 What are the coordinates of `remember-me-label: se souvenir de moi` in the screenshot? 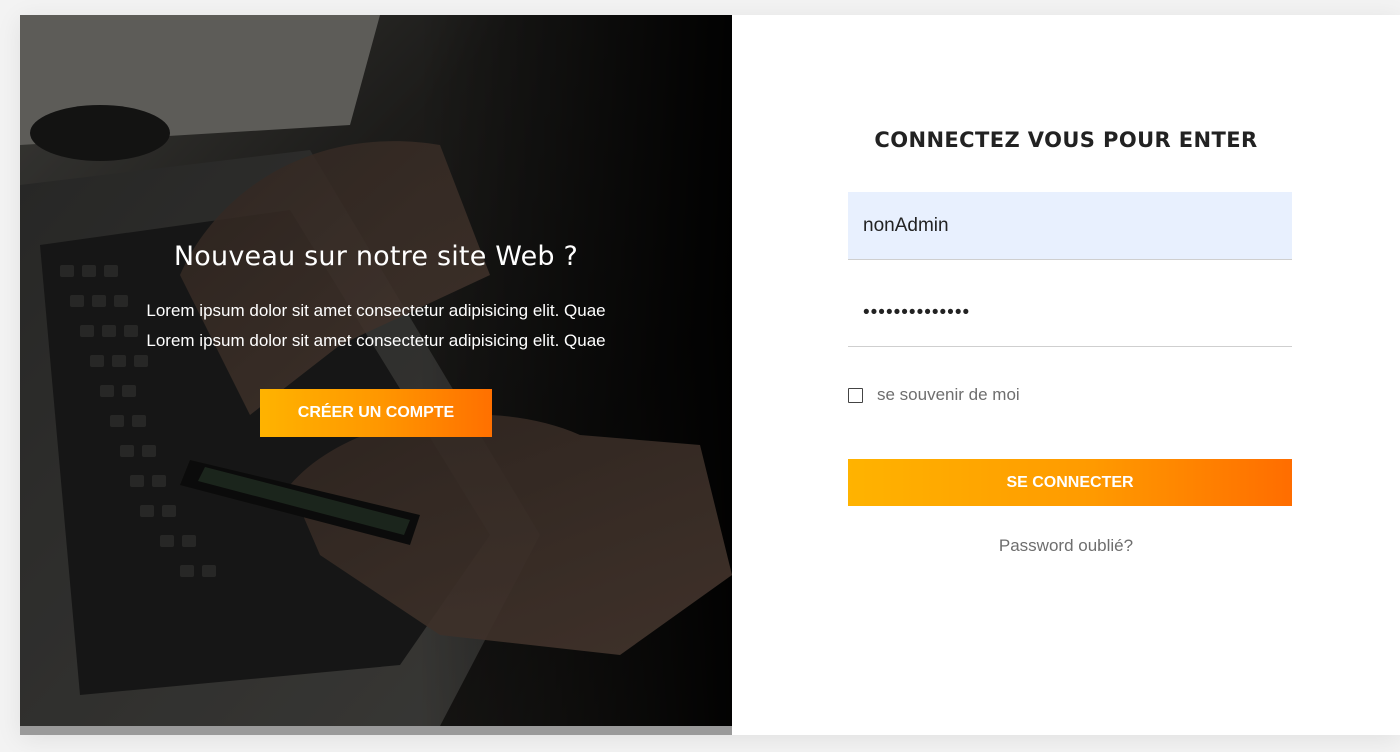 It's located at (948, 394).